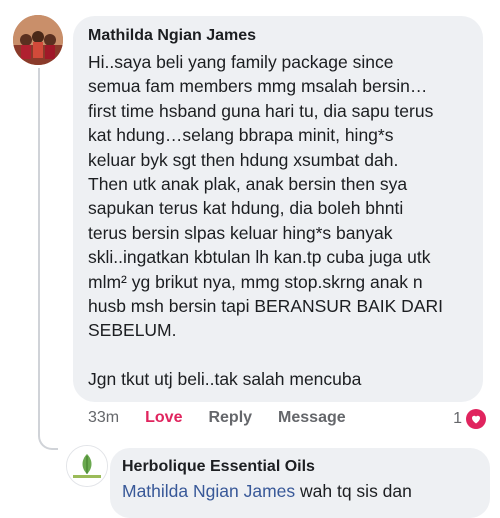 This screenshot has width=500, height=518. What do you see at coordinates (476, 419) in the screenshot?
I see `heart-icon` at bounding box center [476, 419].